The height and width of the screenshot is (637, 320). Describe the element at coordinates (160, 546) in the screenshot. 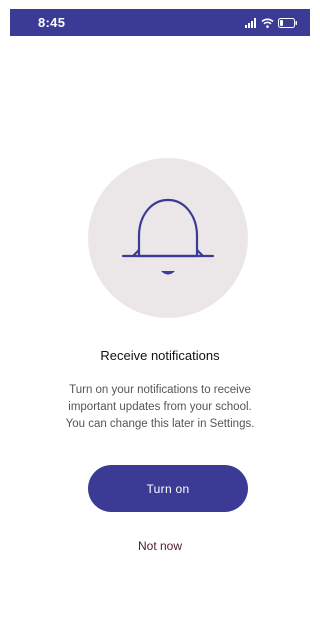

I see `not-now-link: Not now` at that location.